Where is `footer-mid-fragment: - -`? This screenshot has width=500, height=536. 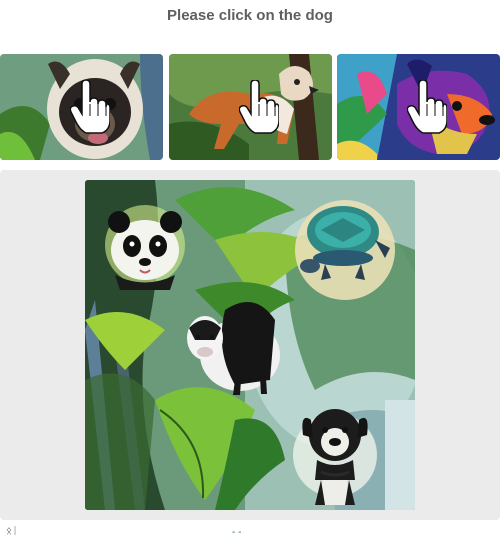
footer-mid-fragment: - - is located at coordinates (237, 531).